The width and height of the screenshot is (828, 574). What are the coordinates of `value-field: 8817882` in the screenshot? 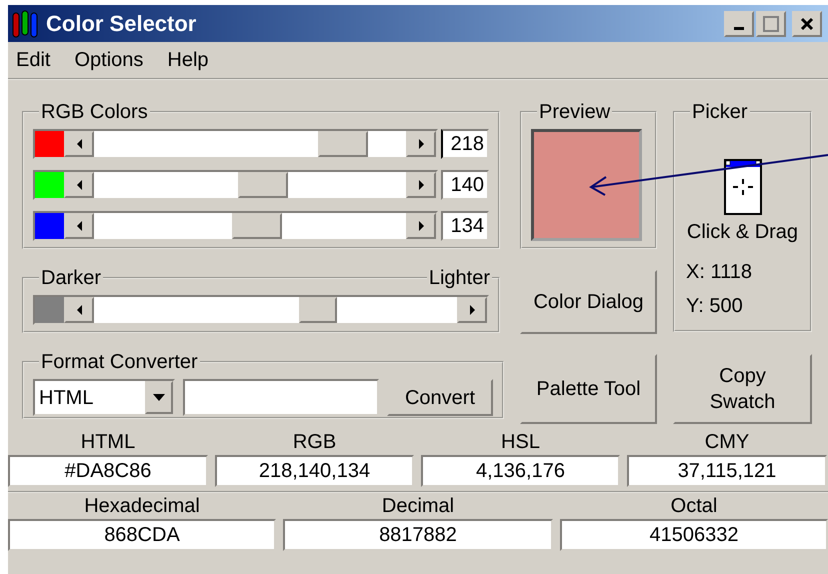 It's located at (418, 535).